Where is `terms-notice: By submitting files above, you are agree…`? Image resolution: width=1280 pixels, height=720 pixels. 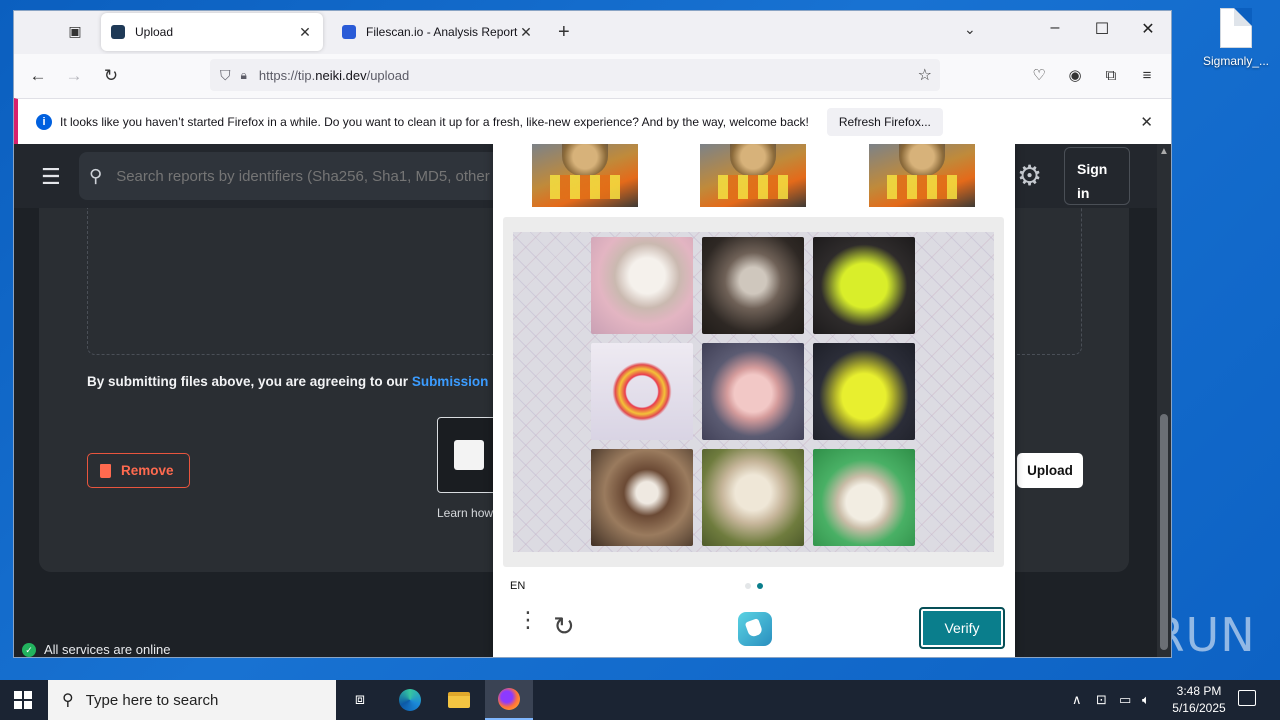
terms-notice: By submitting files above, you are agree… is located at coordinates (287, 381).